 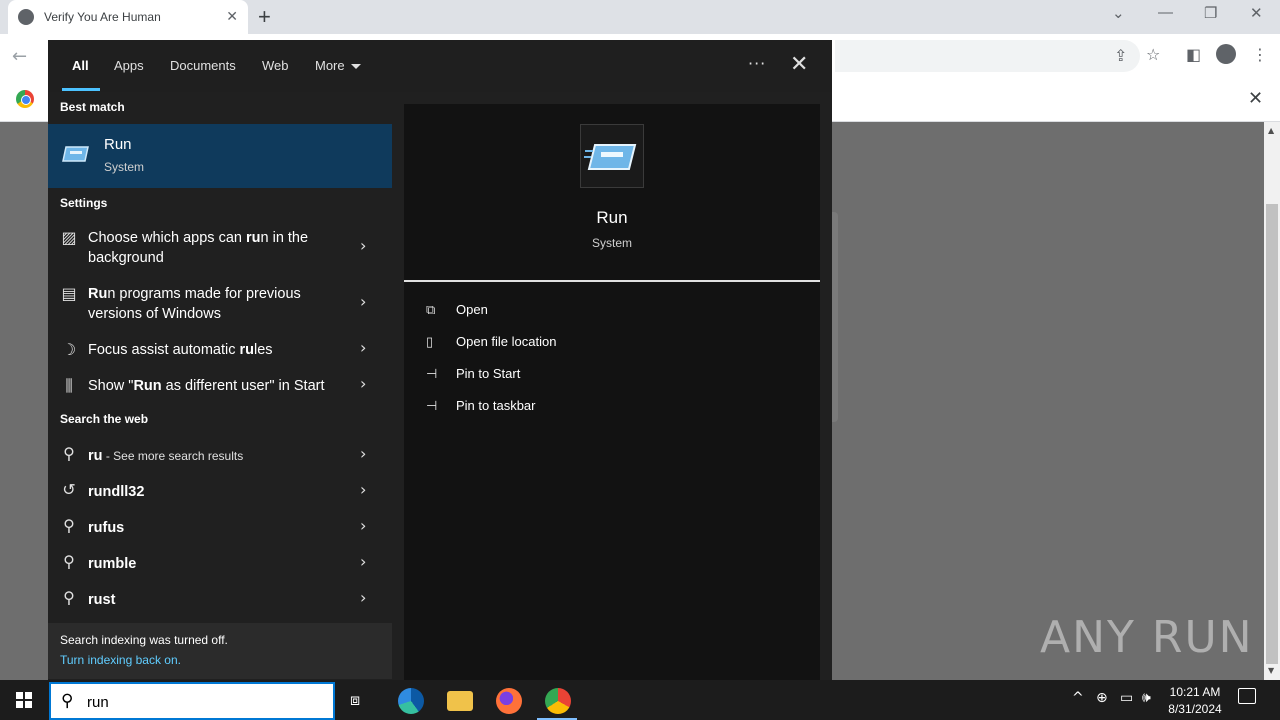 I want to click on best-match-run: Run System, so click(x=220, y=156).